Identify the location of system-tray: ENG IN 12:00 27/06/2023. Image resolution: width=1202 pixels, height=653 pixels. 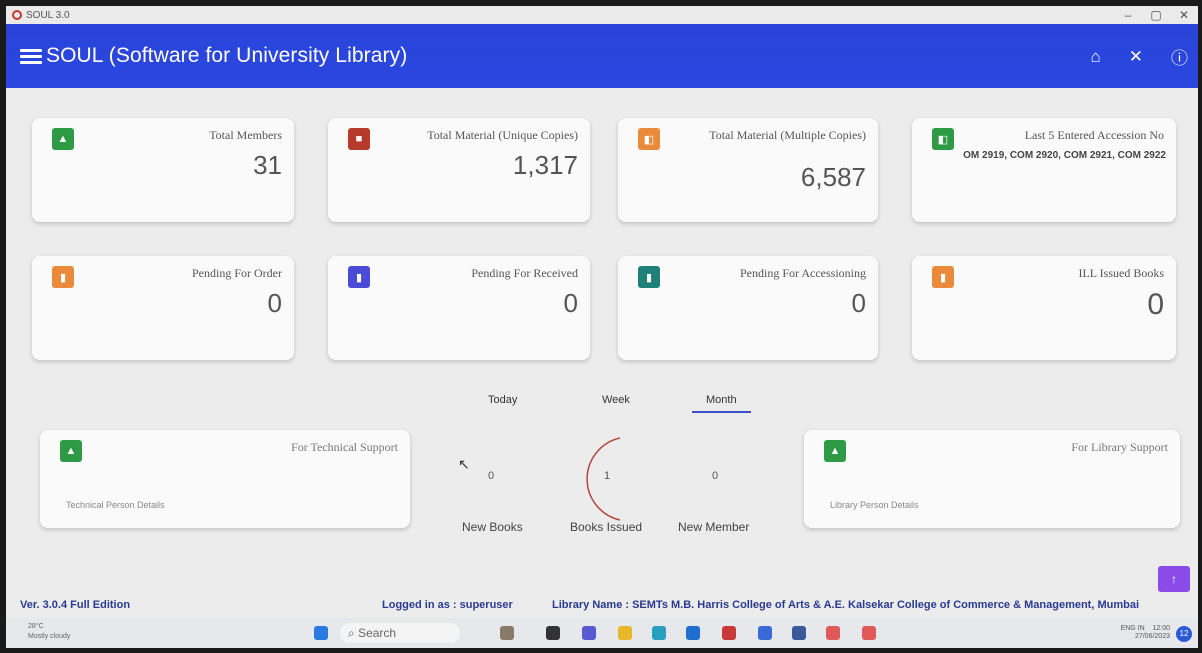
(1145, 633).